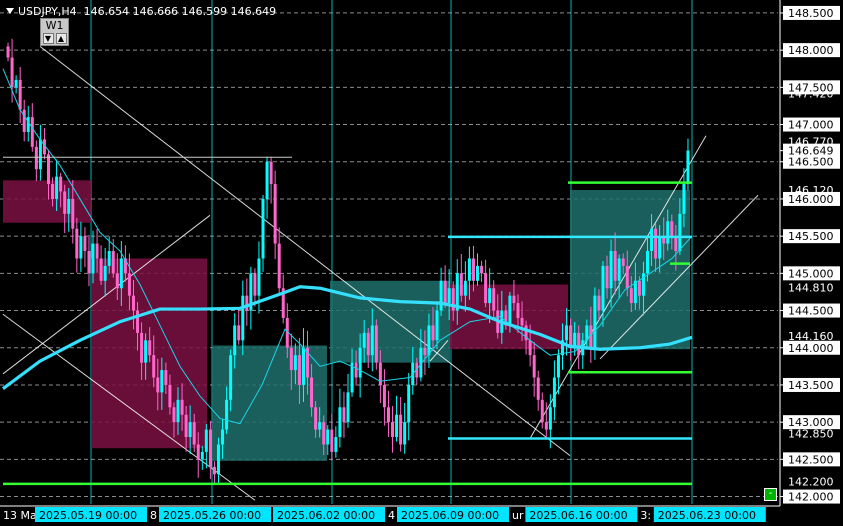 This screenshot has height=526, width=843. I want to click on time-tick-label: 8, so click(153, 515).